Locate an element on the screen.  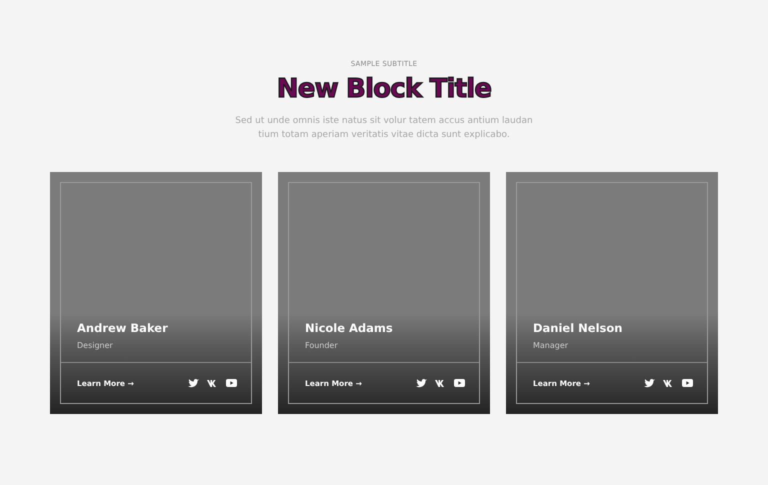
section-title: New Block Title is located at coordinates (384, 89).